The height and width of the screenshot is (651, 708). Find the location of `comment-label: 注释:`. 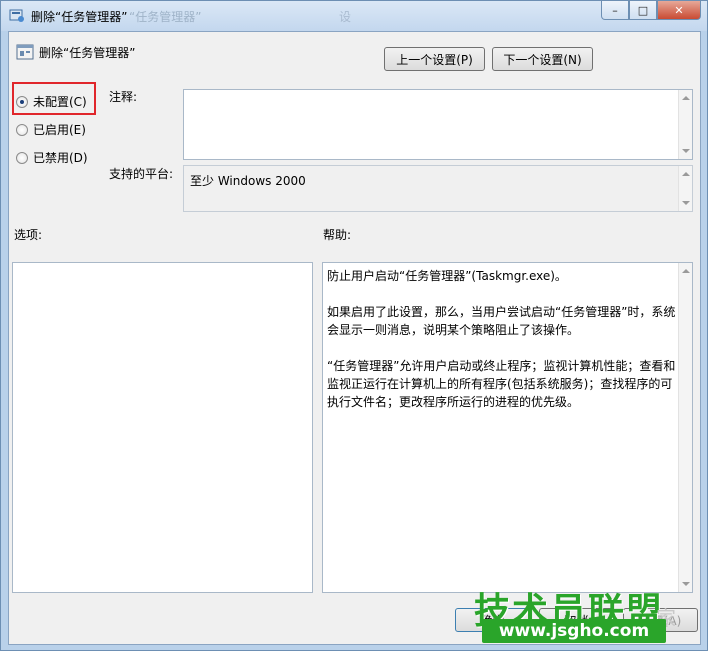

comment-label: 注释: is located at coordinates (123, 97).